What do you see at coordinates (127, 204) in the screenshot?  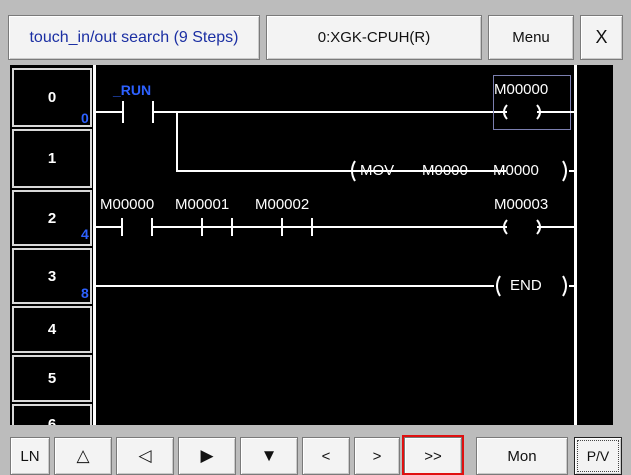 I see `contact-label: M00000` at bounding box center [127, 204].